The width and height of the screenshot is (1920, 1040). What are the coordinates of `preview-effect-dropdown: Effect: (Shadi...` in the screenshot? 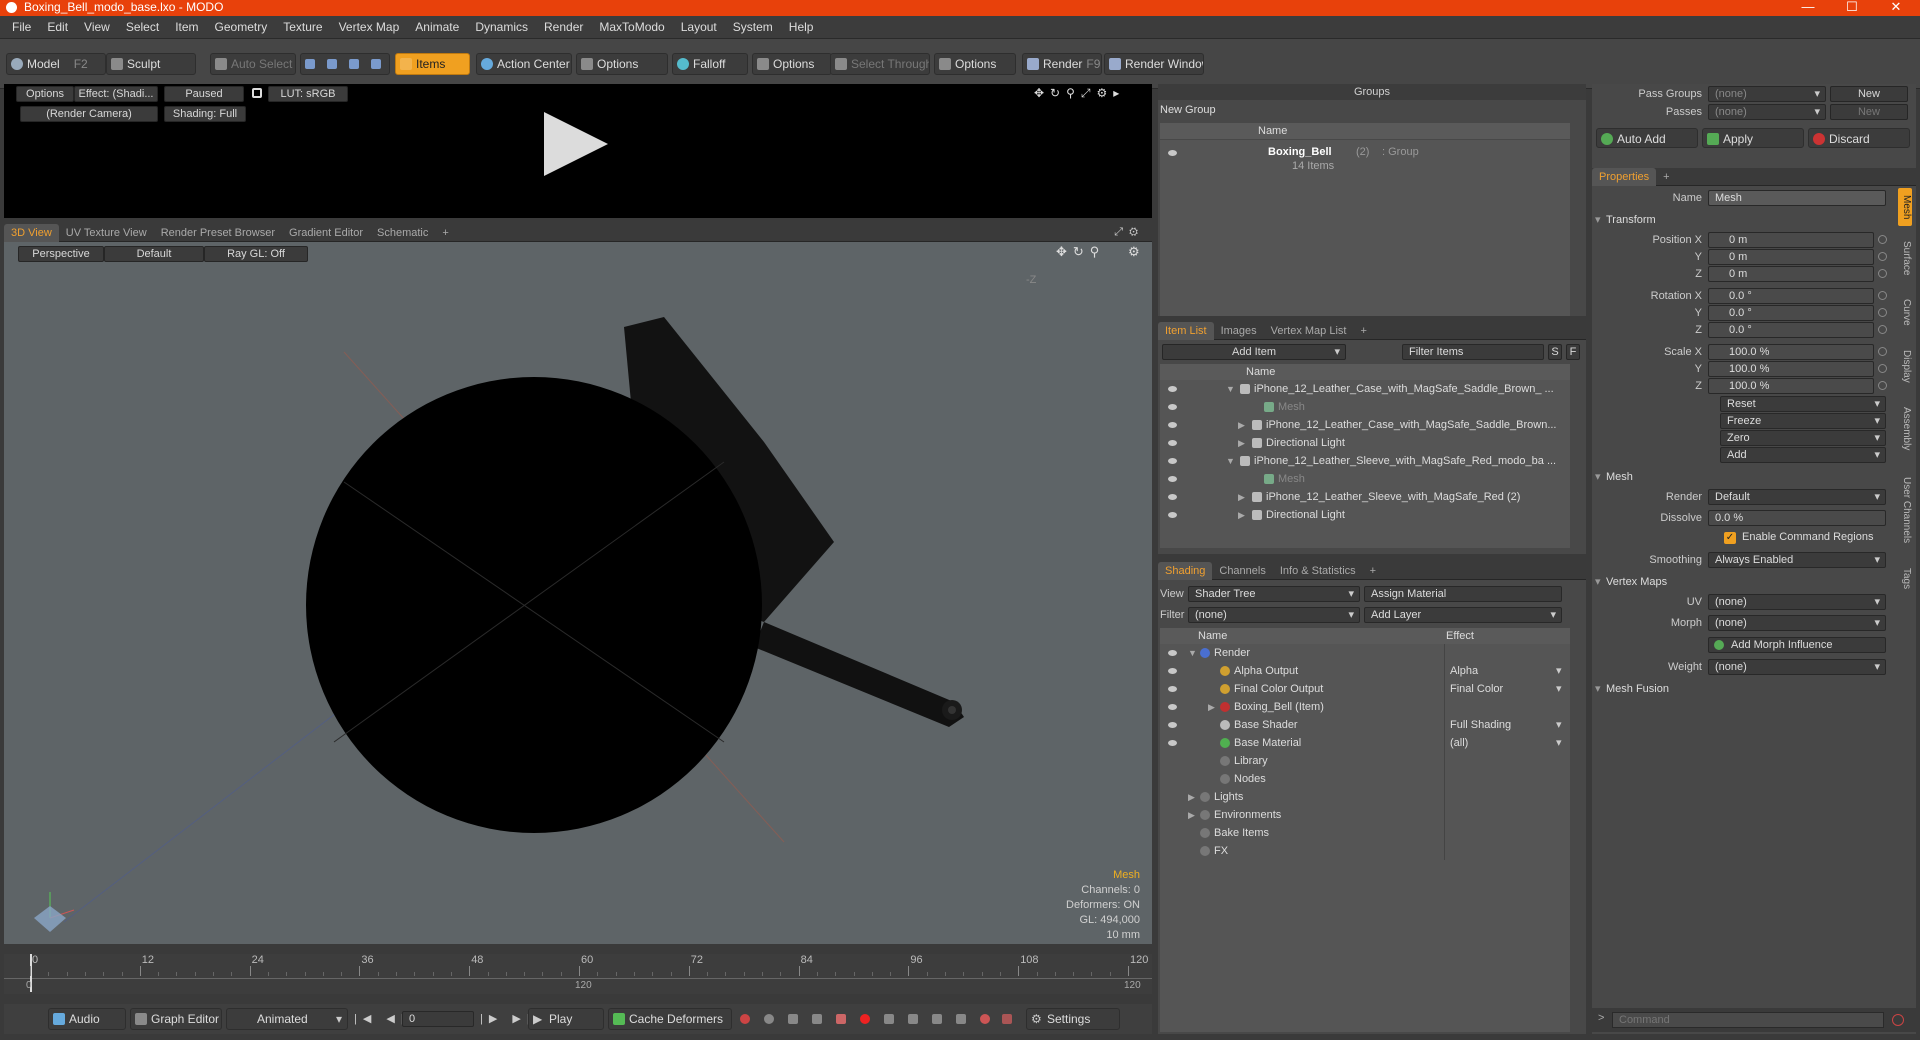 It's located at (116, 94).